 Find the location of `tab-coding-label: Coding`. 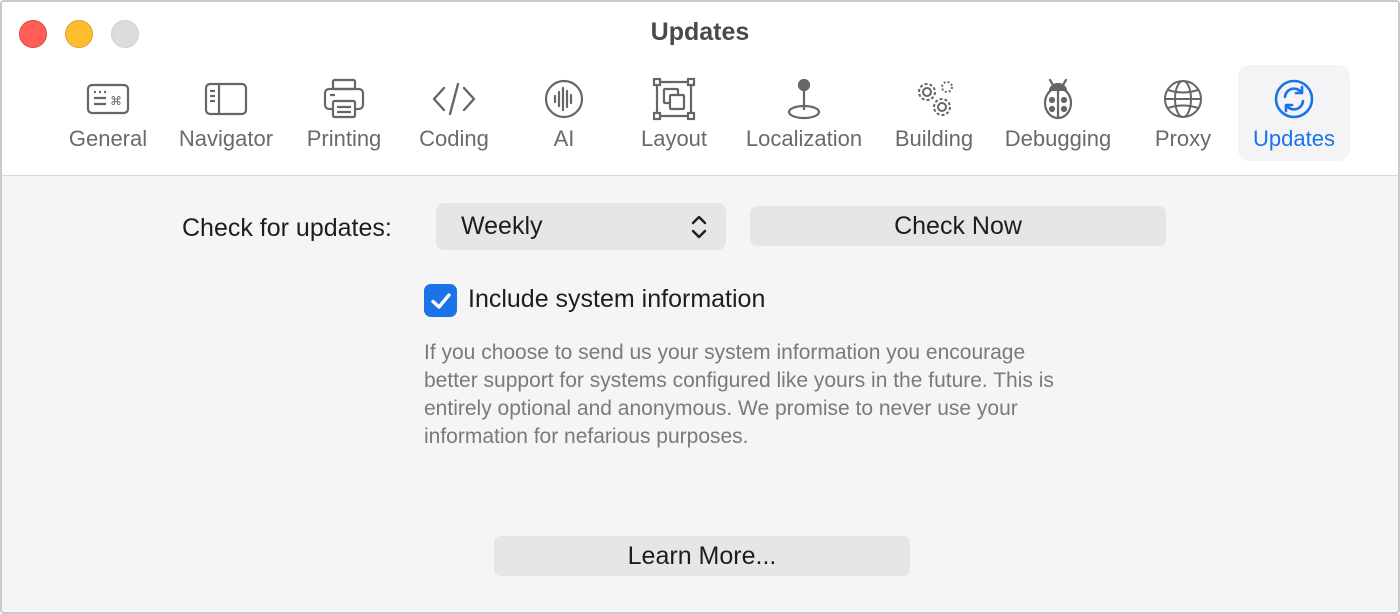

tab-coding-label: Coding is located at coordinates (454, 138).